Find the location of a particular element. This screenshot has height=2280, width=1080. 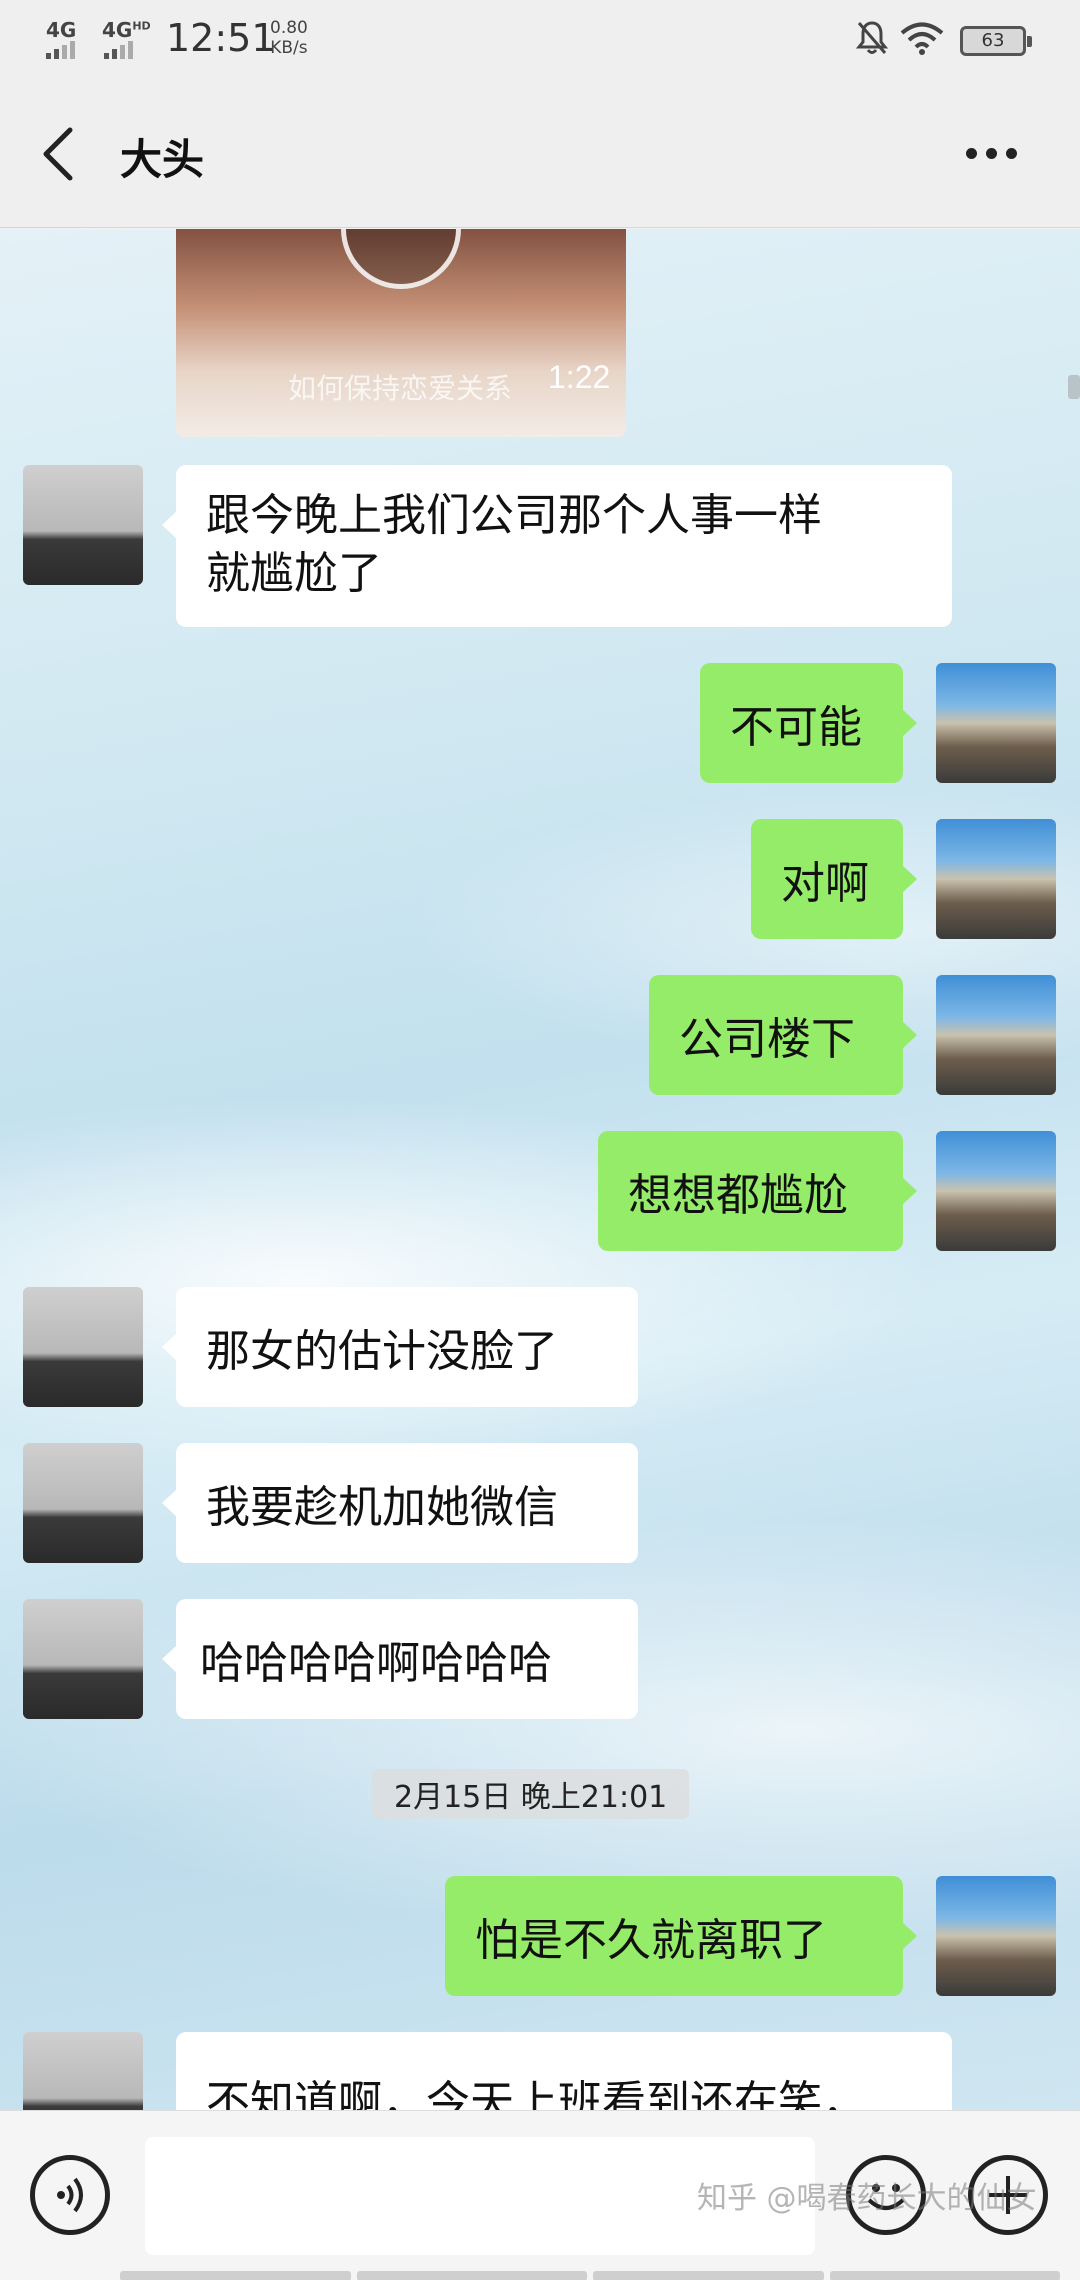

network-speed: 0.80 KB/s is located at coordinates (289, 38).